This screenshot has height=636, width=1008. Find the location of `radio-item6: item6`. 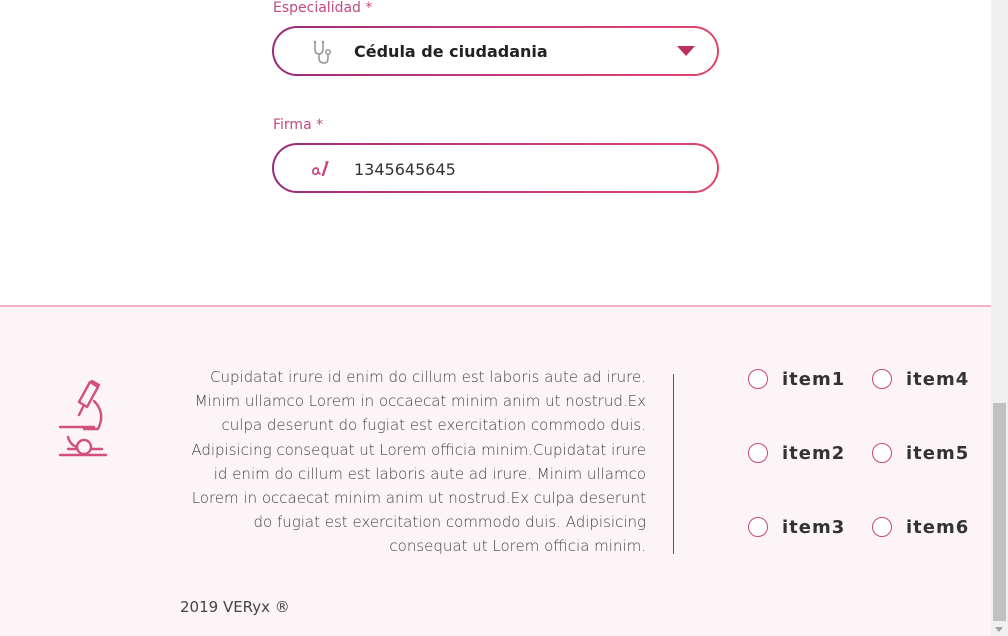

radio-item6: item6 is located at coordinates (920, 527).